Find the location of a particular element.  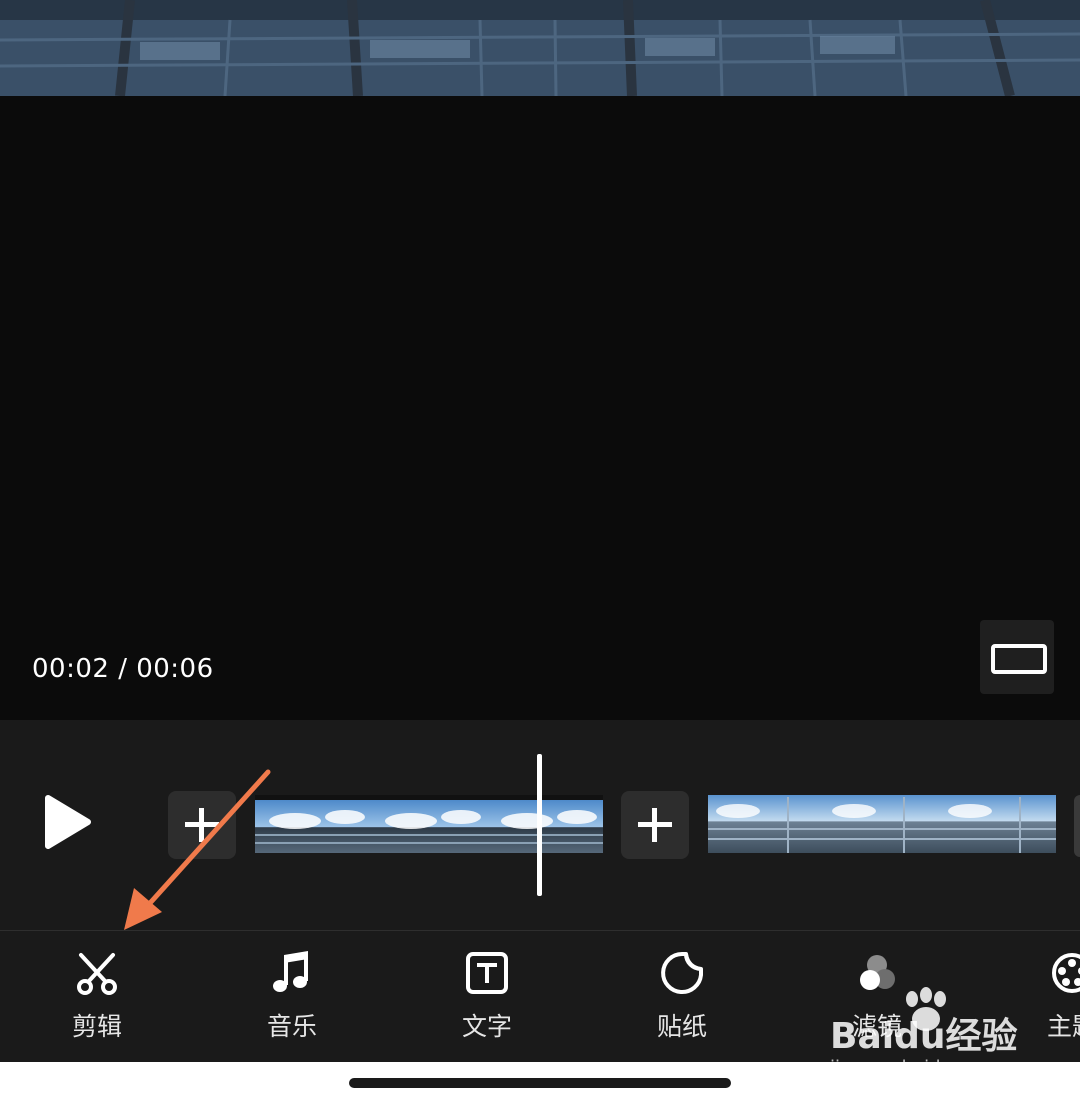

tool-edit: 剪辑 is located at coordinates (97, 1006).